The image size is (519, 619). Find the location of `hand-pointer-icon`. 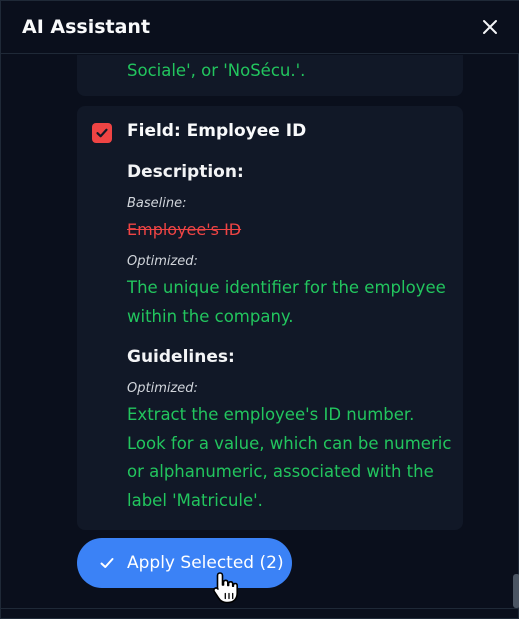

hand-pointer-icon is located at coordinates (225, 588).